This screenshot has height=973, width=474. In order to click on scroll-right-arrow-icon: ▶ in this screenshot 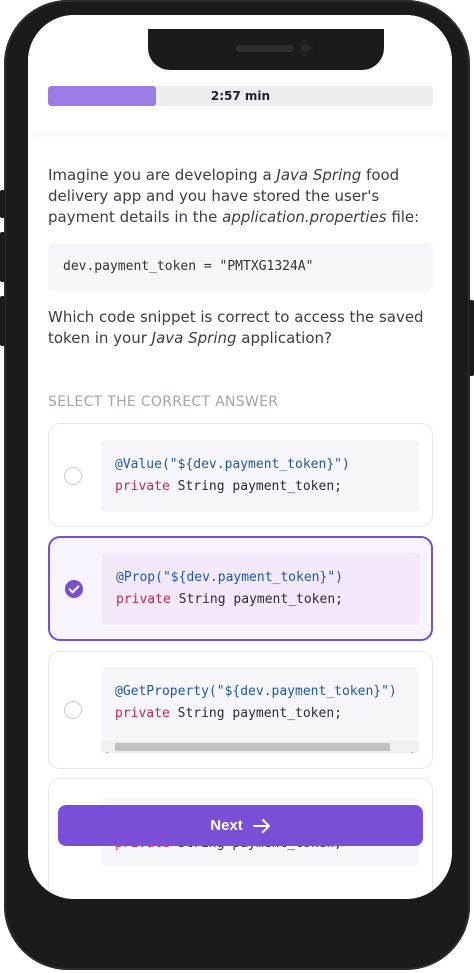, I will do `click(414, 748)`.